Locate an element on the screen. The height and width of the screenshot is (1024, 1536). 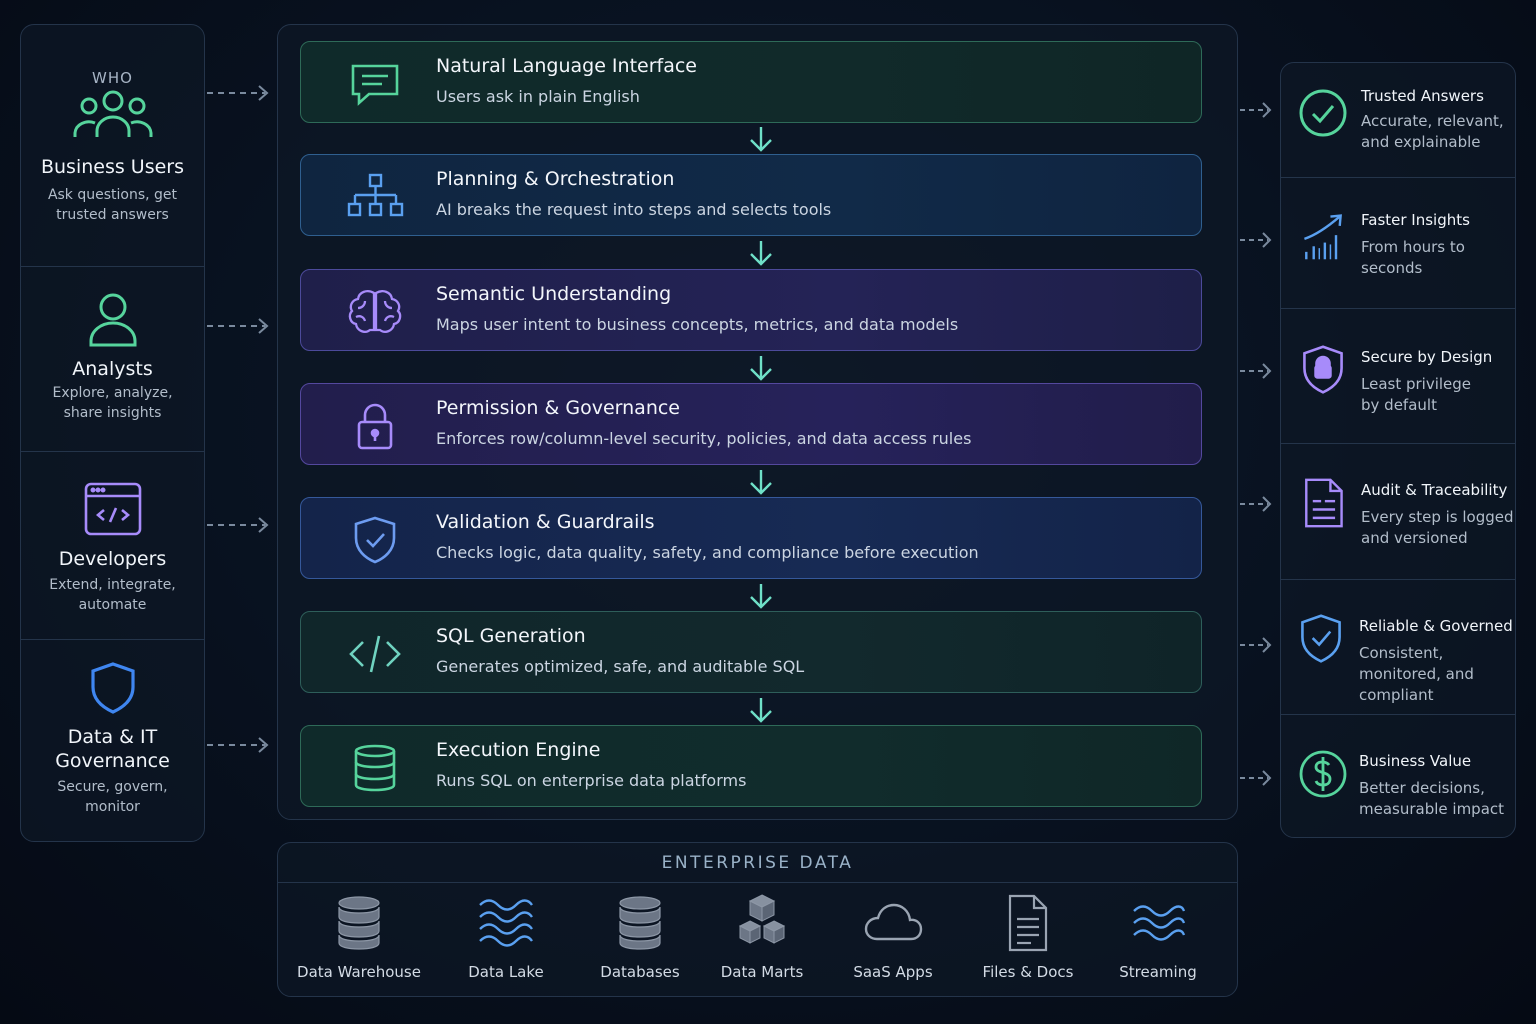
outcome-desc: Consistent, monitored, and compliant is located at coordinates (1416, 674).